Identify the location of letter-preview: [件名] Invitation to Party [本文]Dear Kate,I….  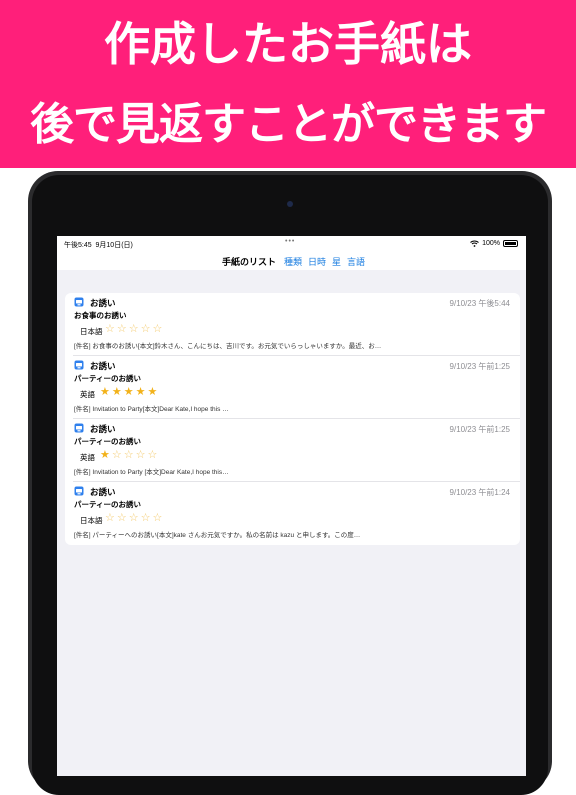
(151, 472).